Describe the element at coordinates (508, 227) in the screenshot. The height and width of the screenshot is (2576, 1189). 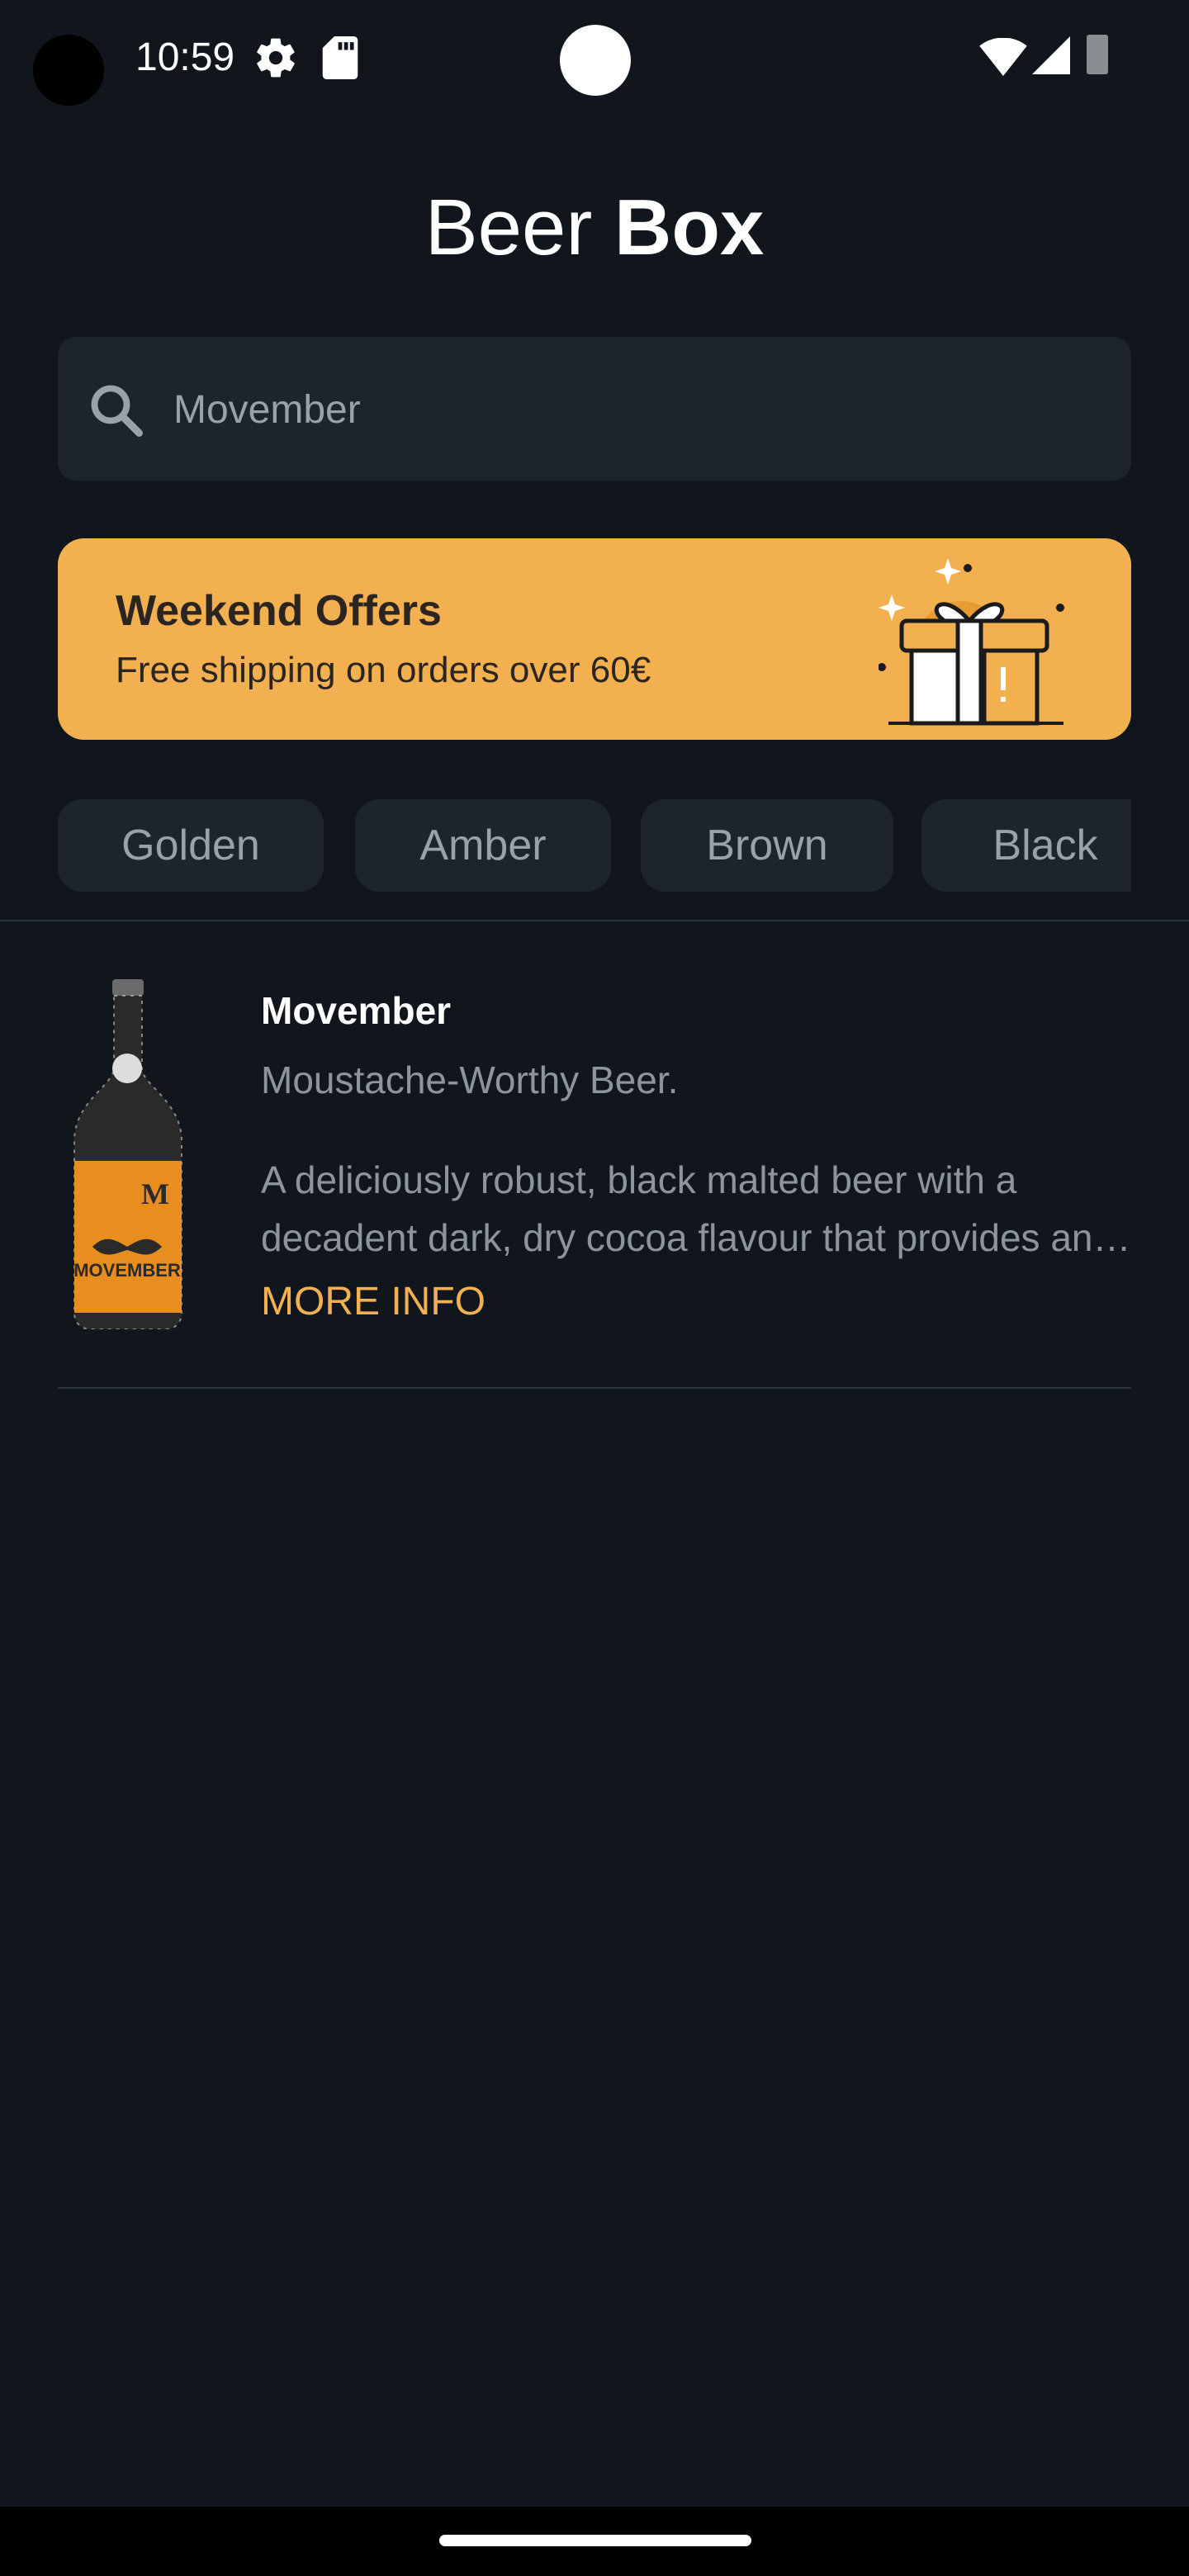
I see `app-title-regular: Beer` at that location.